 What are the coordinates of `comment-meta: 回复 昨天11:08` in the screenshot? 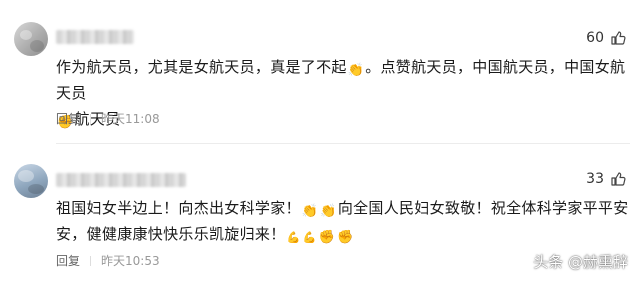 It's located at (108, 118).